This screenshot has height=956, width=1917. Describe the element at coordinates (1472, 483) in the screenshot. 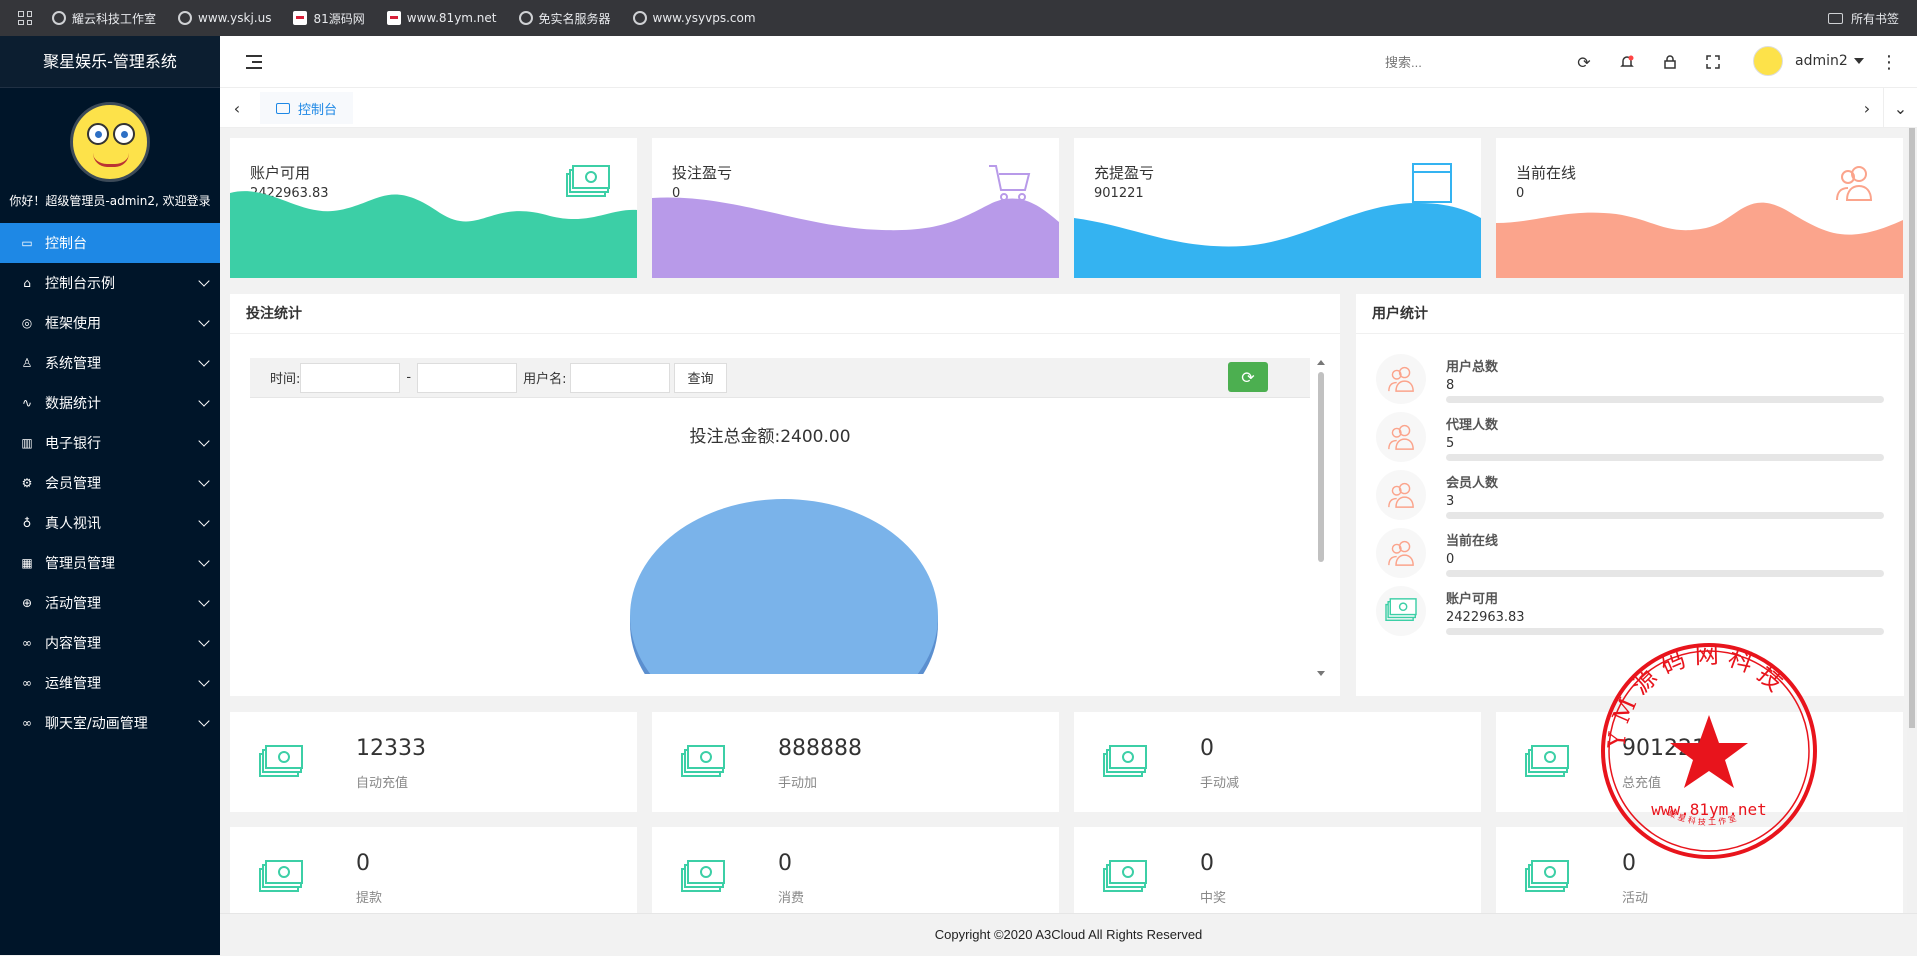

I see `user-stat-label: 会员人数` at that location.